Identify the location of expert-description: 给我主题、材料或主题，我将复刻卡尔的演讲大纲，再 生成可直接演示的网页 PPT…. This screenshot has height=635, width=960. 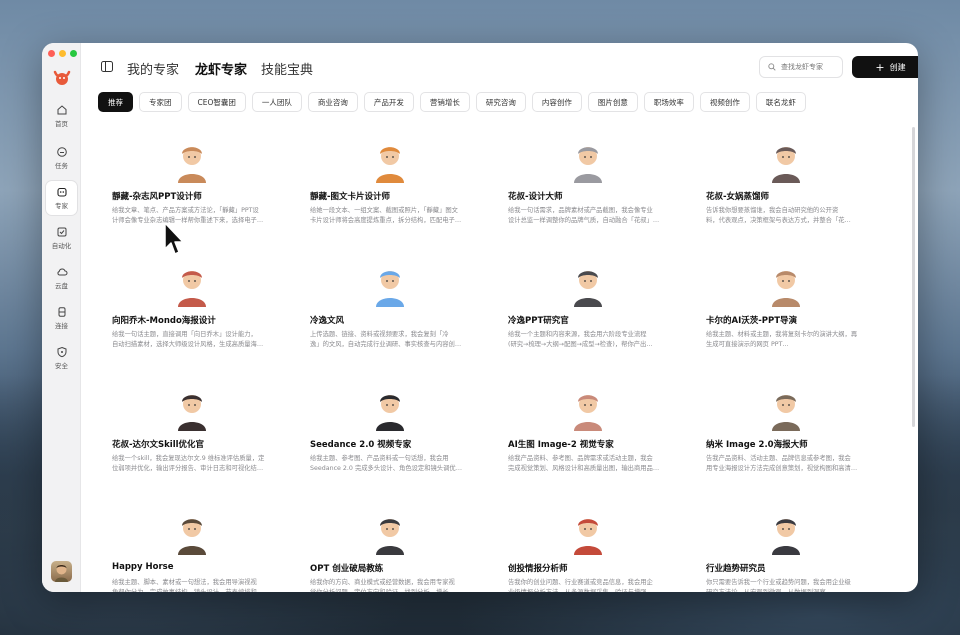
(790, 340).